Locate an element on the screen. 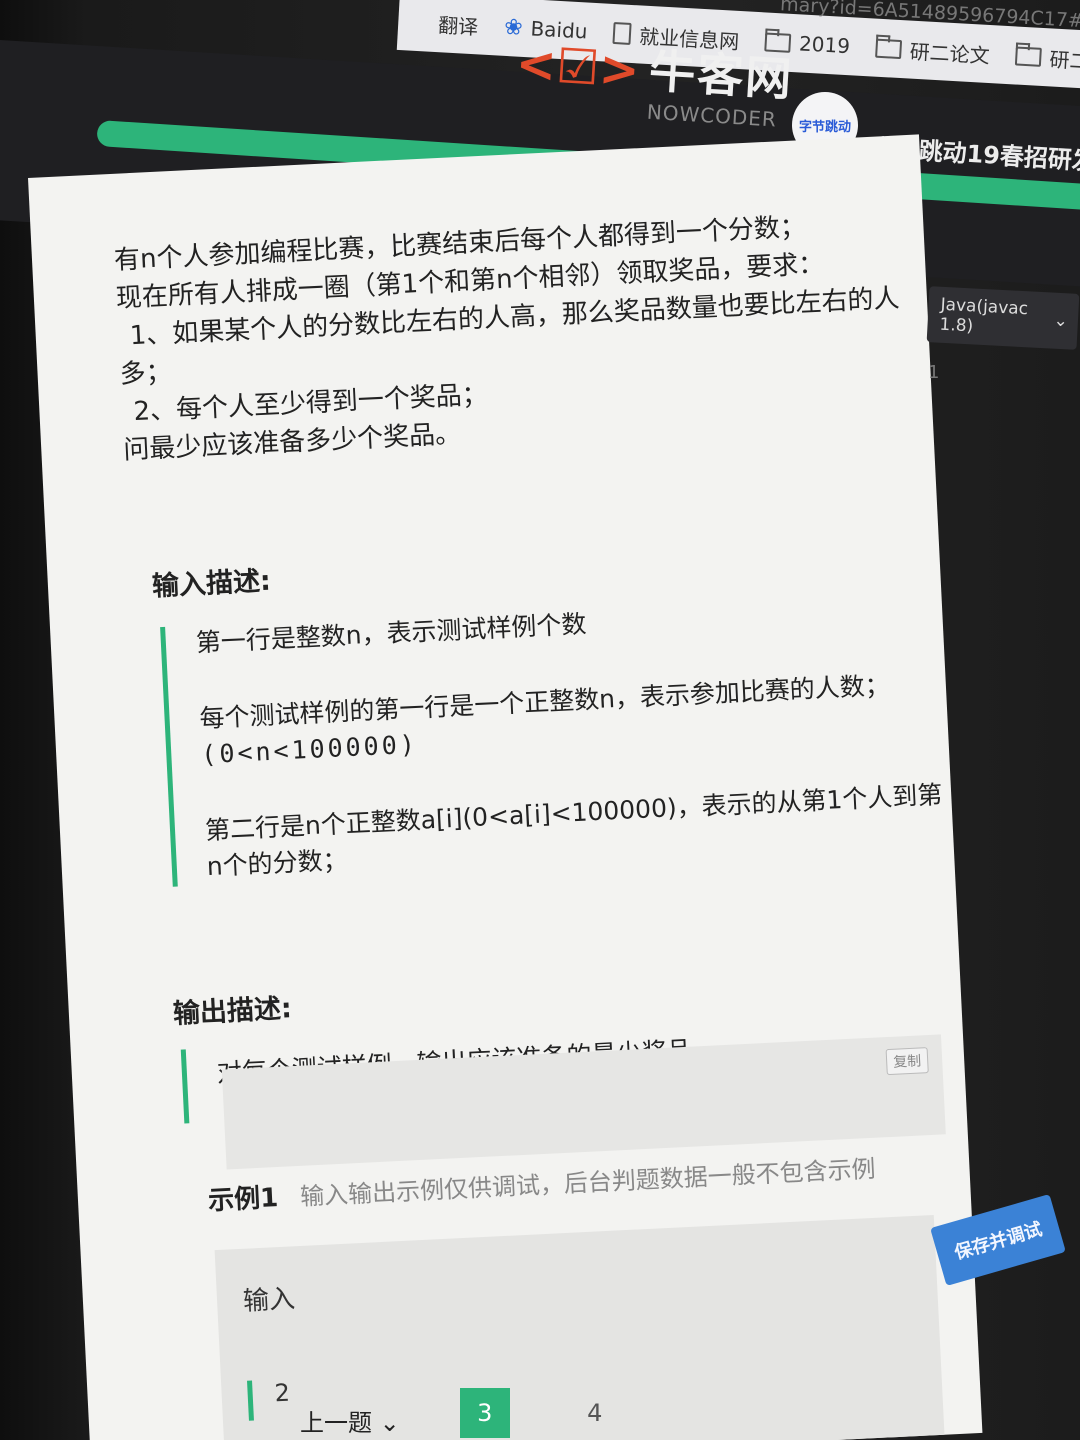  example-input-label: 输入 is located at coordinates (269, 1300).